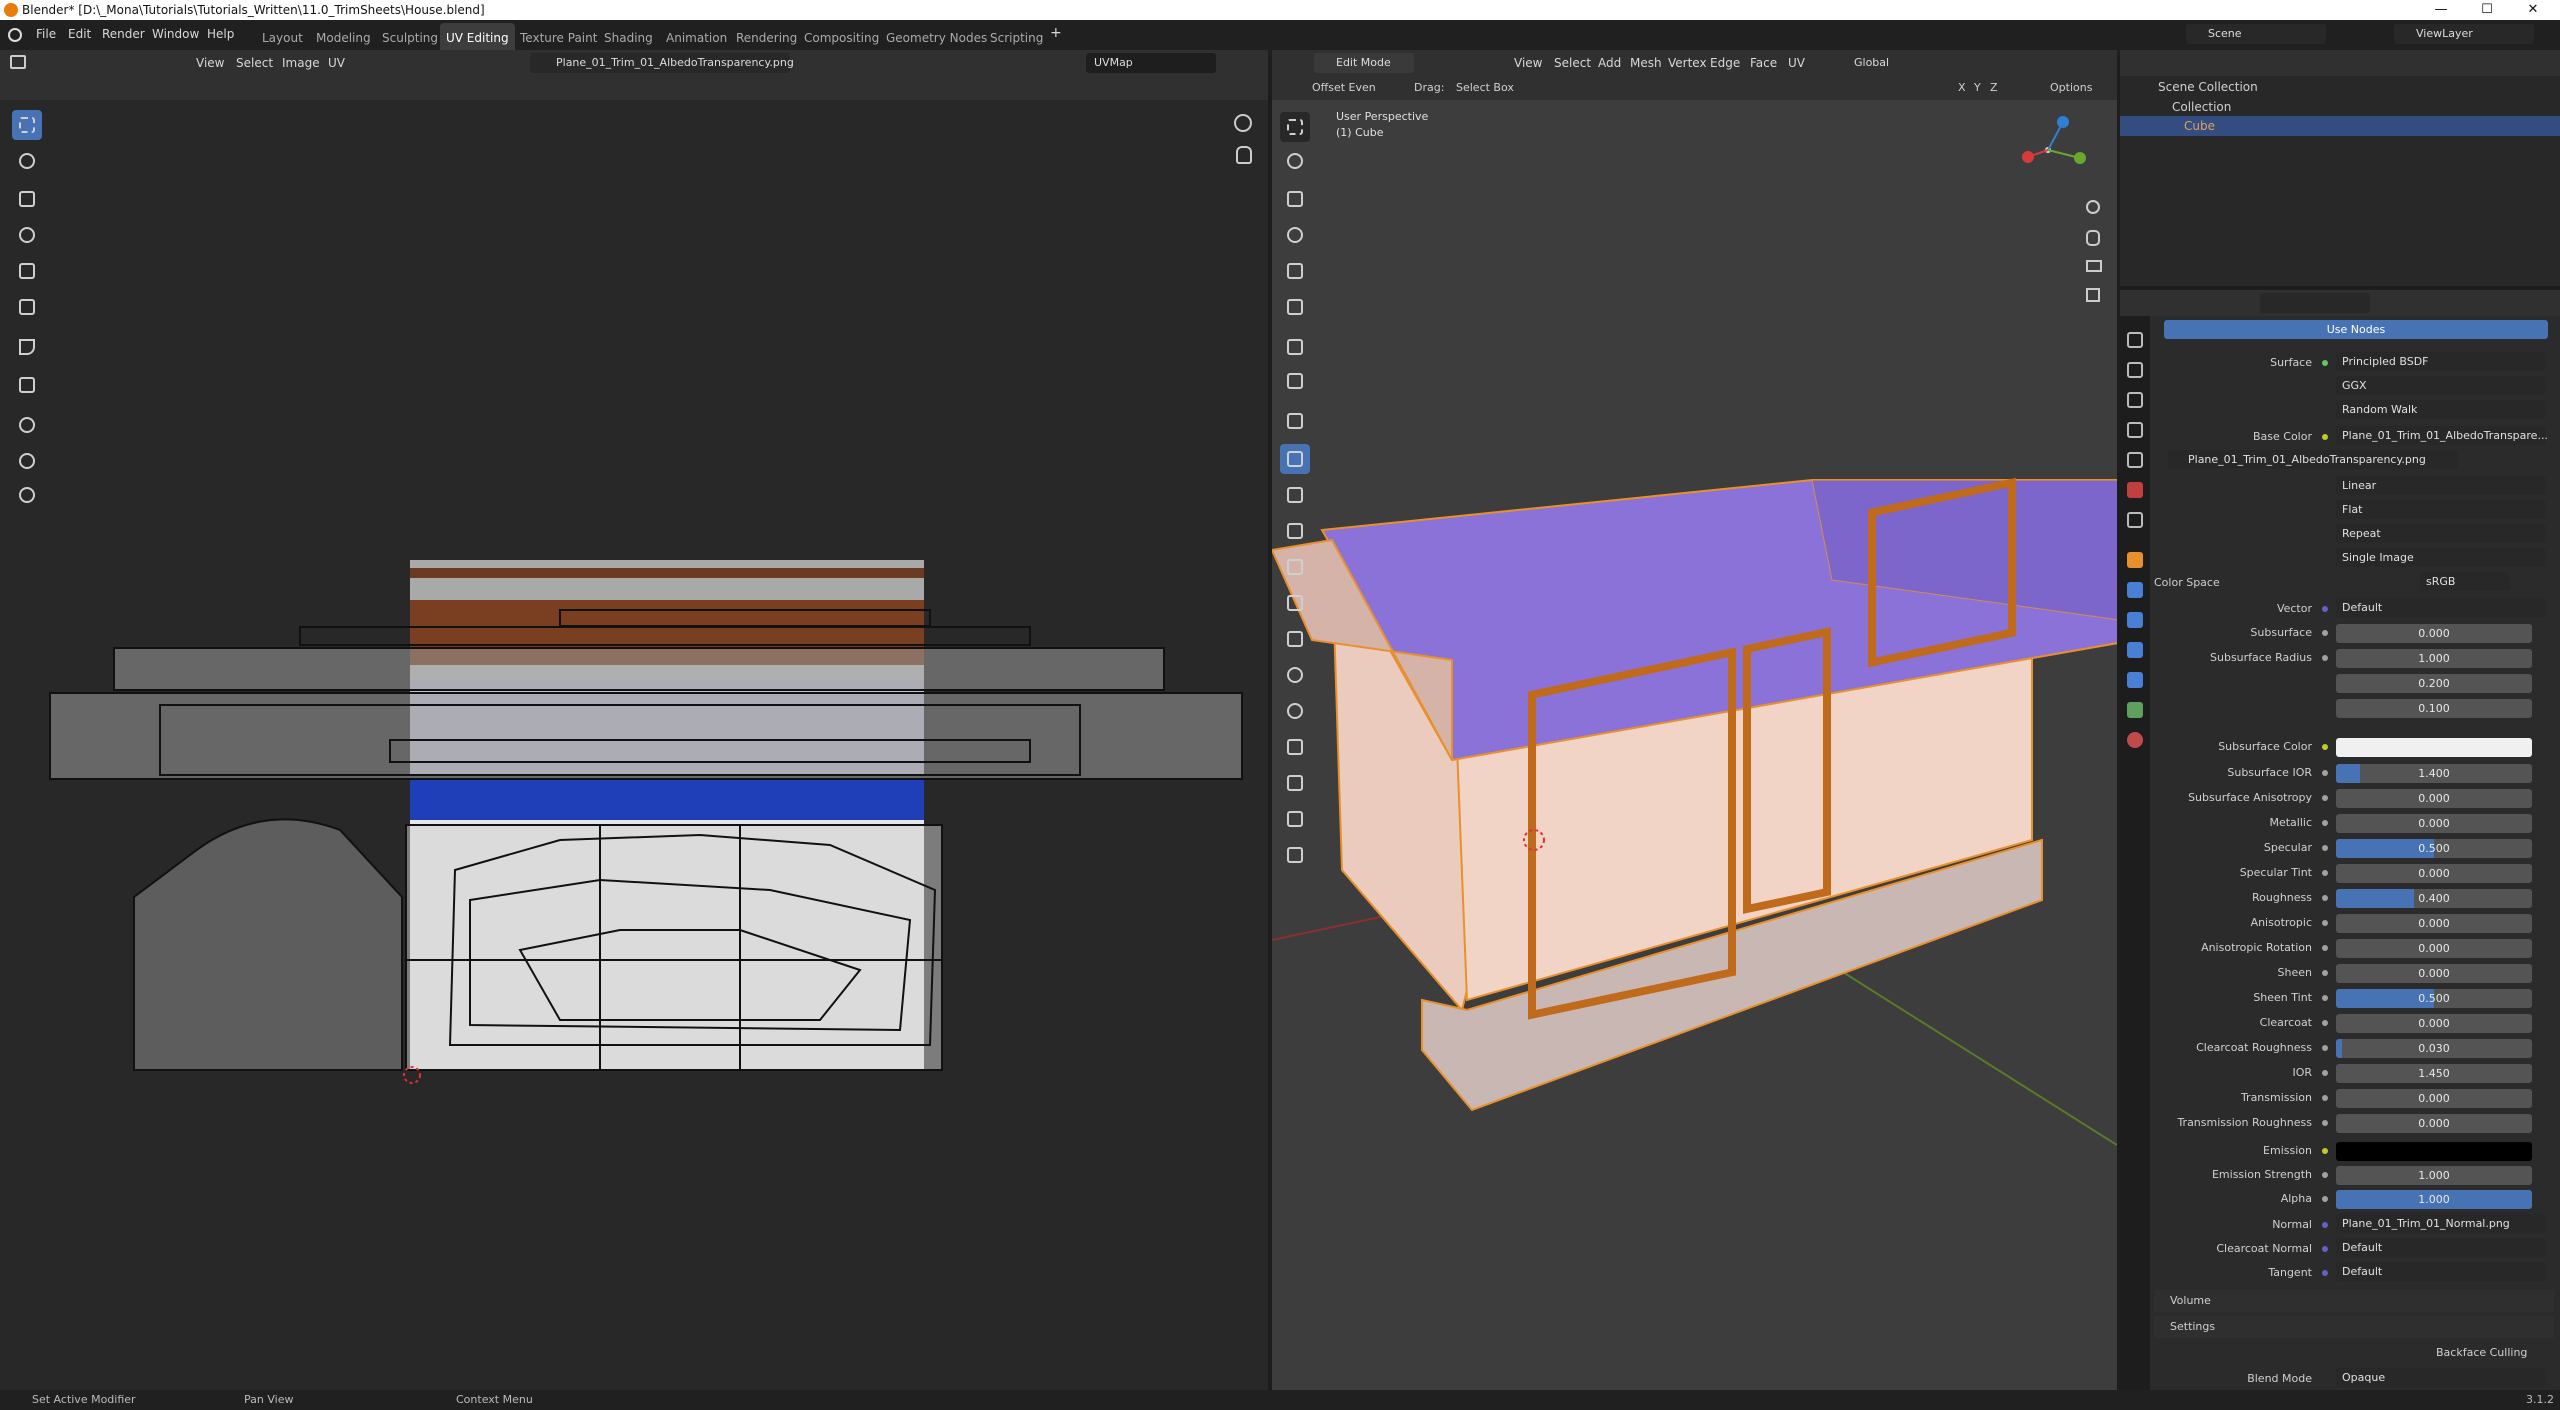  What do you see at coordinates (1295, 421) in the screenshot?
I see `vp-add-cube-tool-button` at bounding box center [1295, 421].